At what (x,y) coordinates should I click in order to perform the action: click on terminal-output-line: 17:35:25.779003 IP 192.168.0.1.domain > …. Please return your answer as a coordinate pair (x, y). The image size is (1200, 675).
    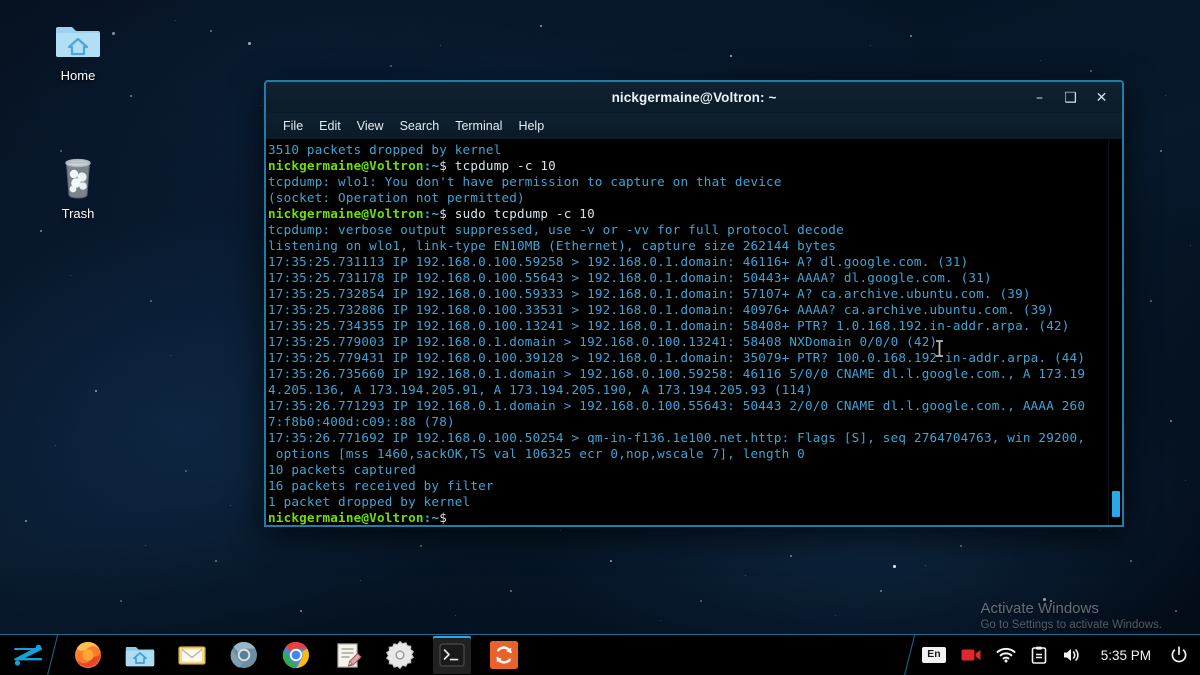
    Looking at the image, I should click on (603, 341).